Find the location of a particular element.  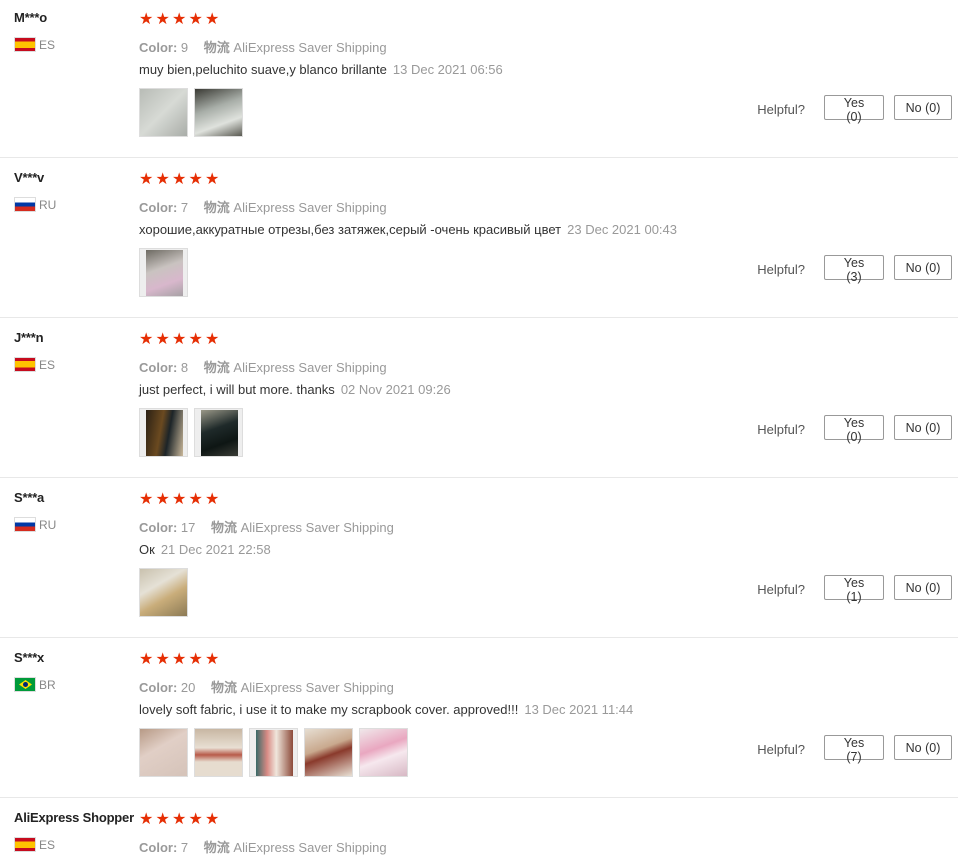

flag-es-icon is located at coordinates (25, 844).